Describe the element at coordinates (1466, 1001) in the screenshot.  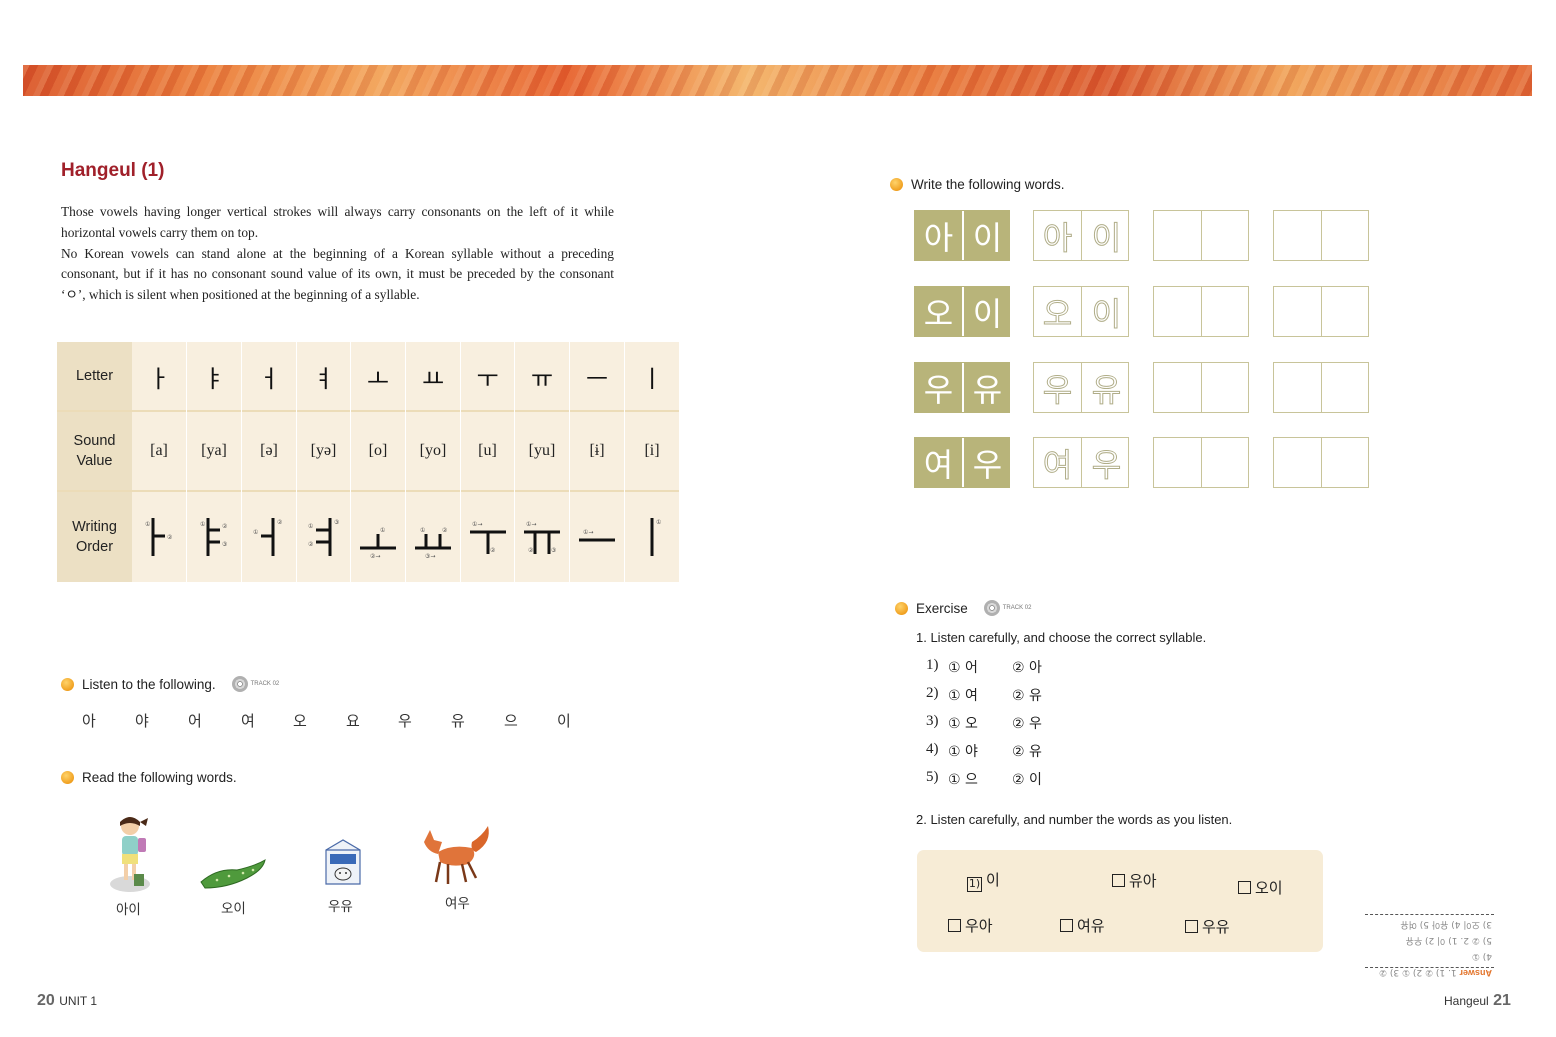
I see `book-label: Hangeul` at that location.